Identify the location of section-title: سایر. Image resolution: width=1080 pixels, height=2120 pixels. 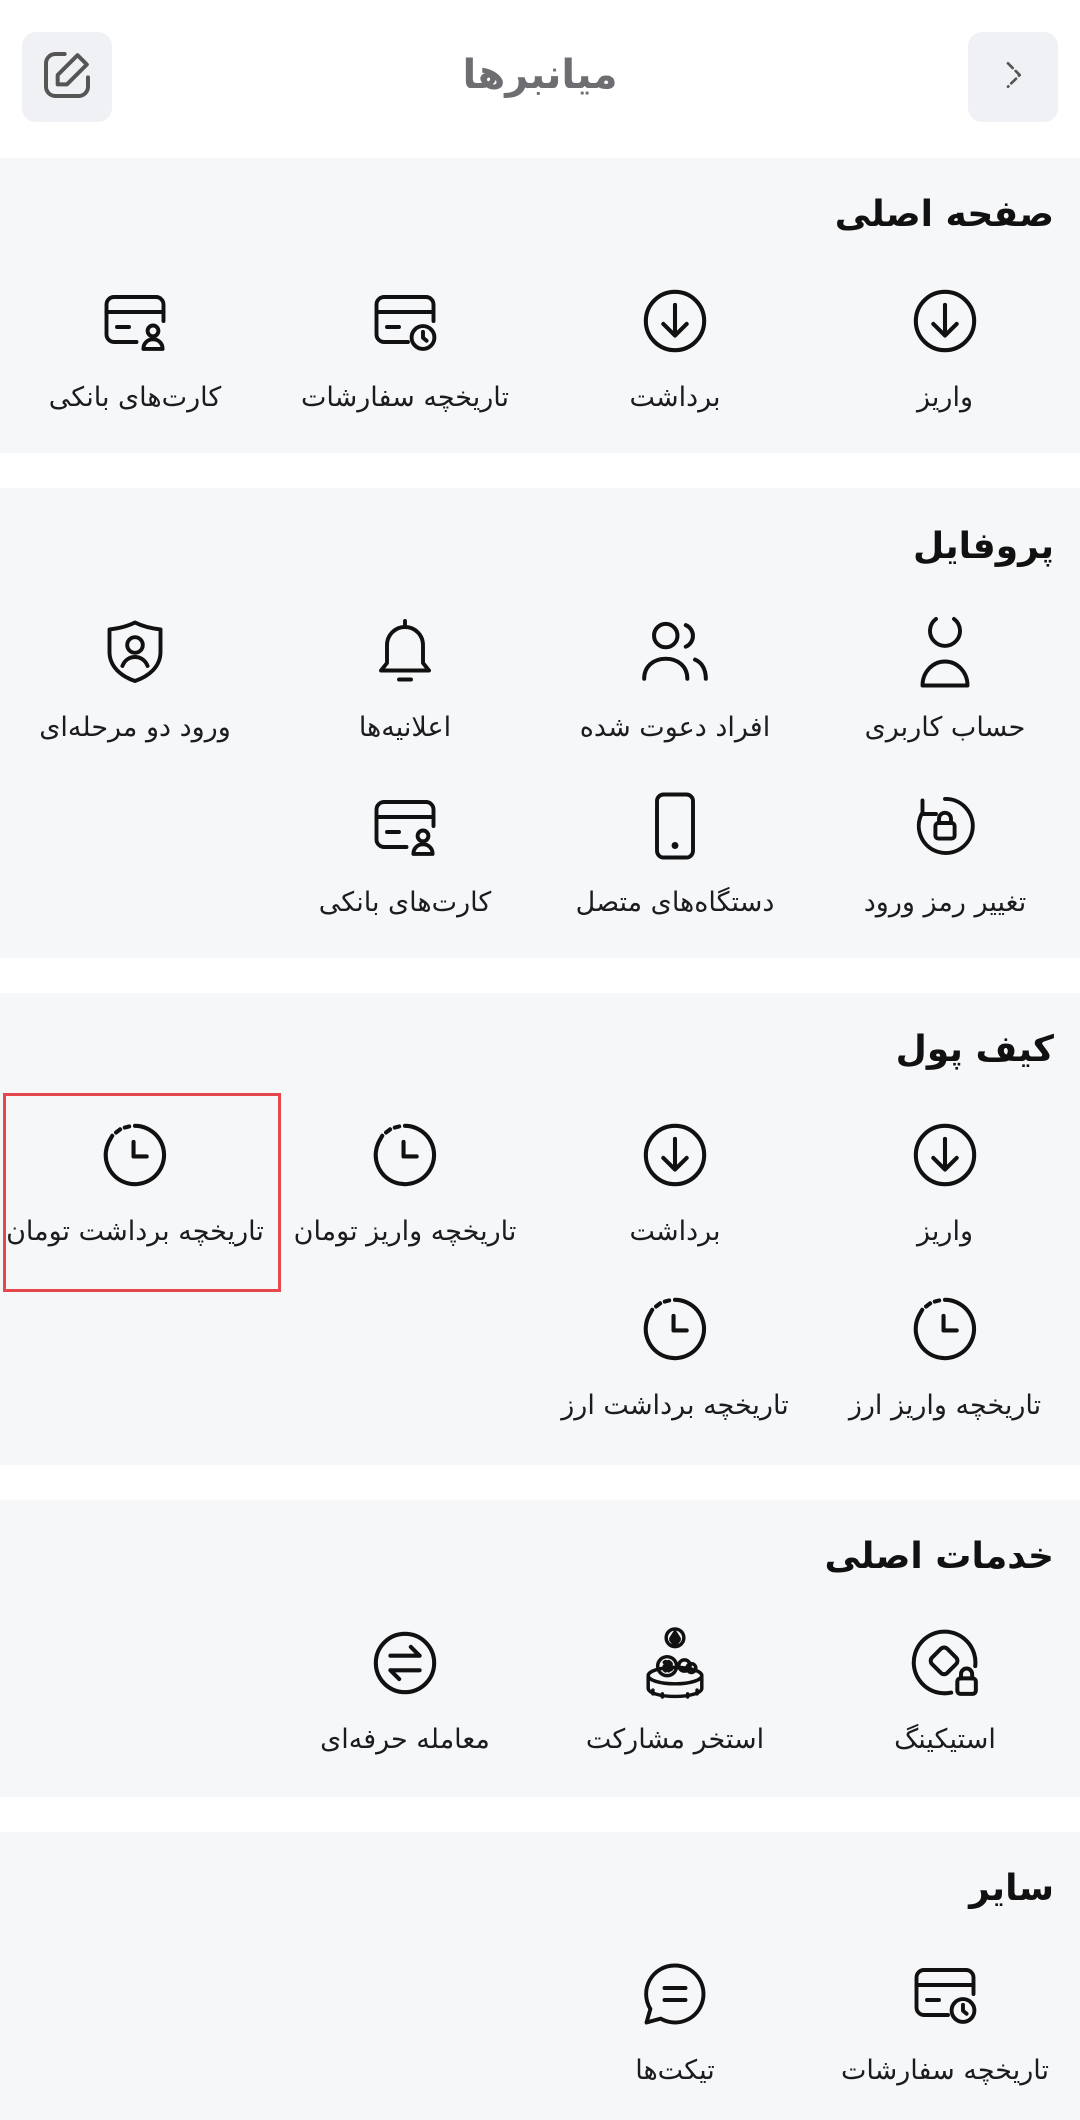
(1011, 1888).